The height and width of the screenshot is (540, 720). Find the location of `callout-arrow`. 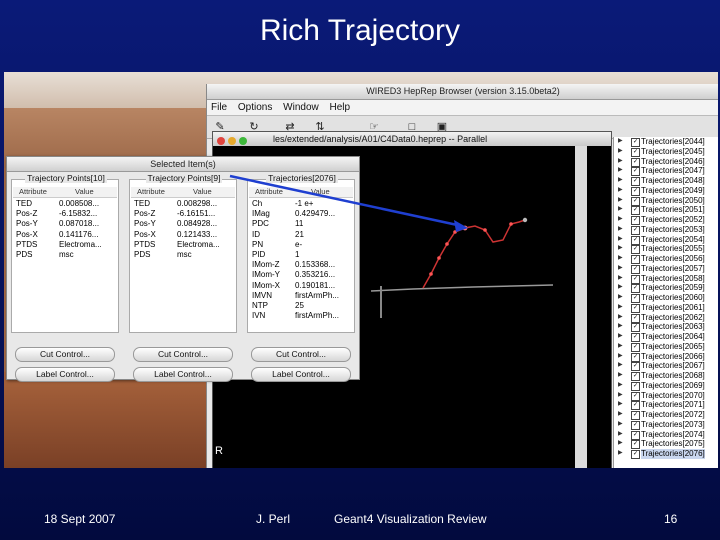

callout-arrow is located at coordinates (346, 201).